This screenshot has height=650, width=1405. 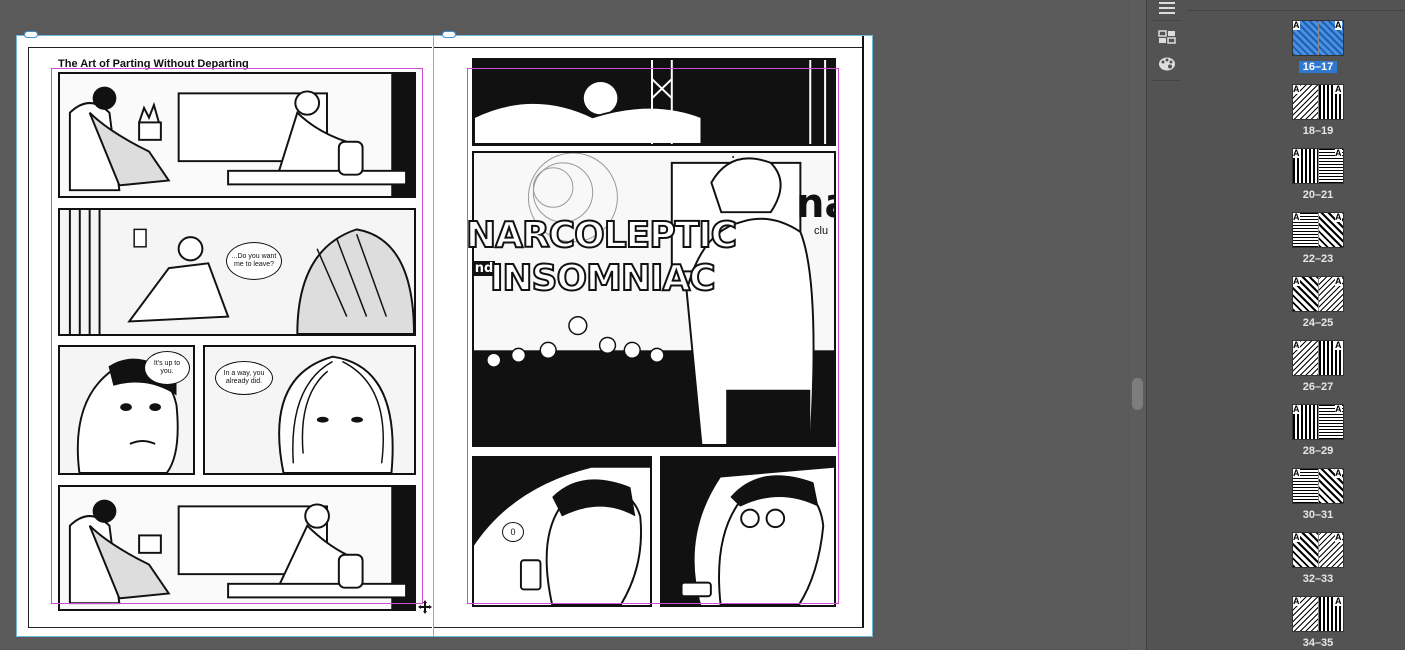 I want to click on page-range-text: 28–29, so click(x=1318, y=451).